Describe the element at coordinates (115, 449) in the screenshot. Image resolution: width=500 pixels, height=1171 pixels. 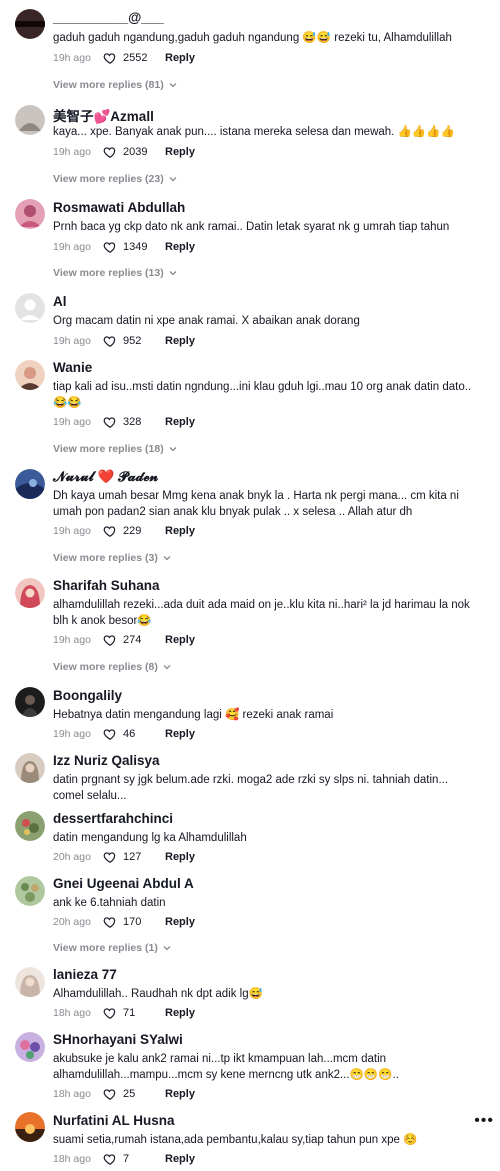
I see `view-more-replies: View more replies (18)` at that location.